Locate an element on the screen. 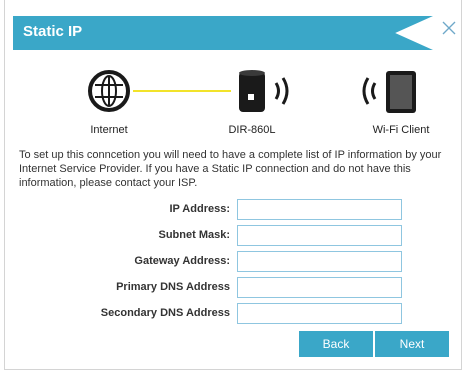 The image size is (465, 372). subnet-mask-row: Subnet Mask: is located at coordinates (235, 236).